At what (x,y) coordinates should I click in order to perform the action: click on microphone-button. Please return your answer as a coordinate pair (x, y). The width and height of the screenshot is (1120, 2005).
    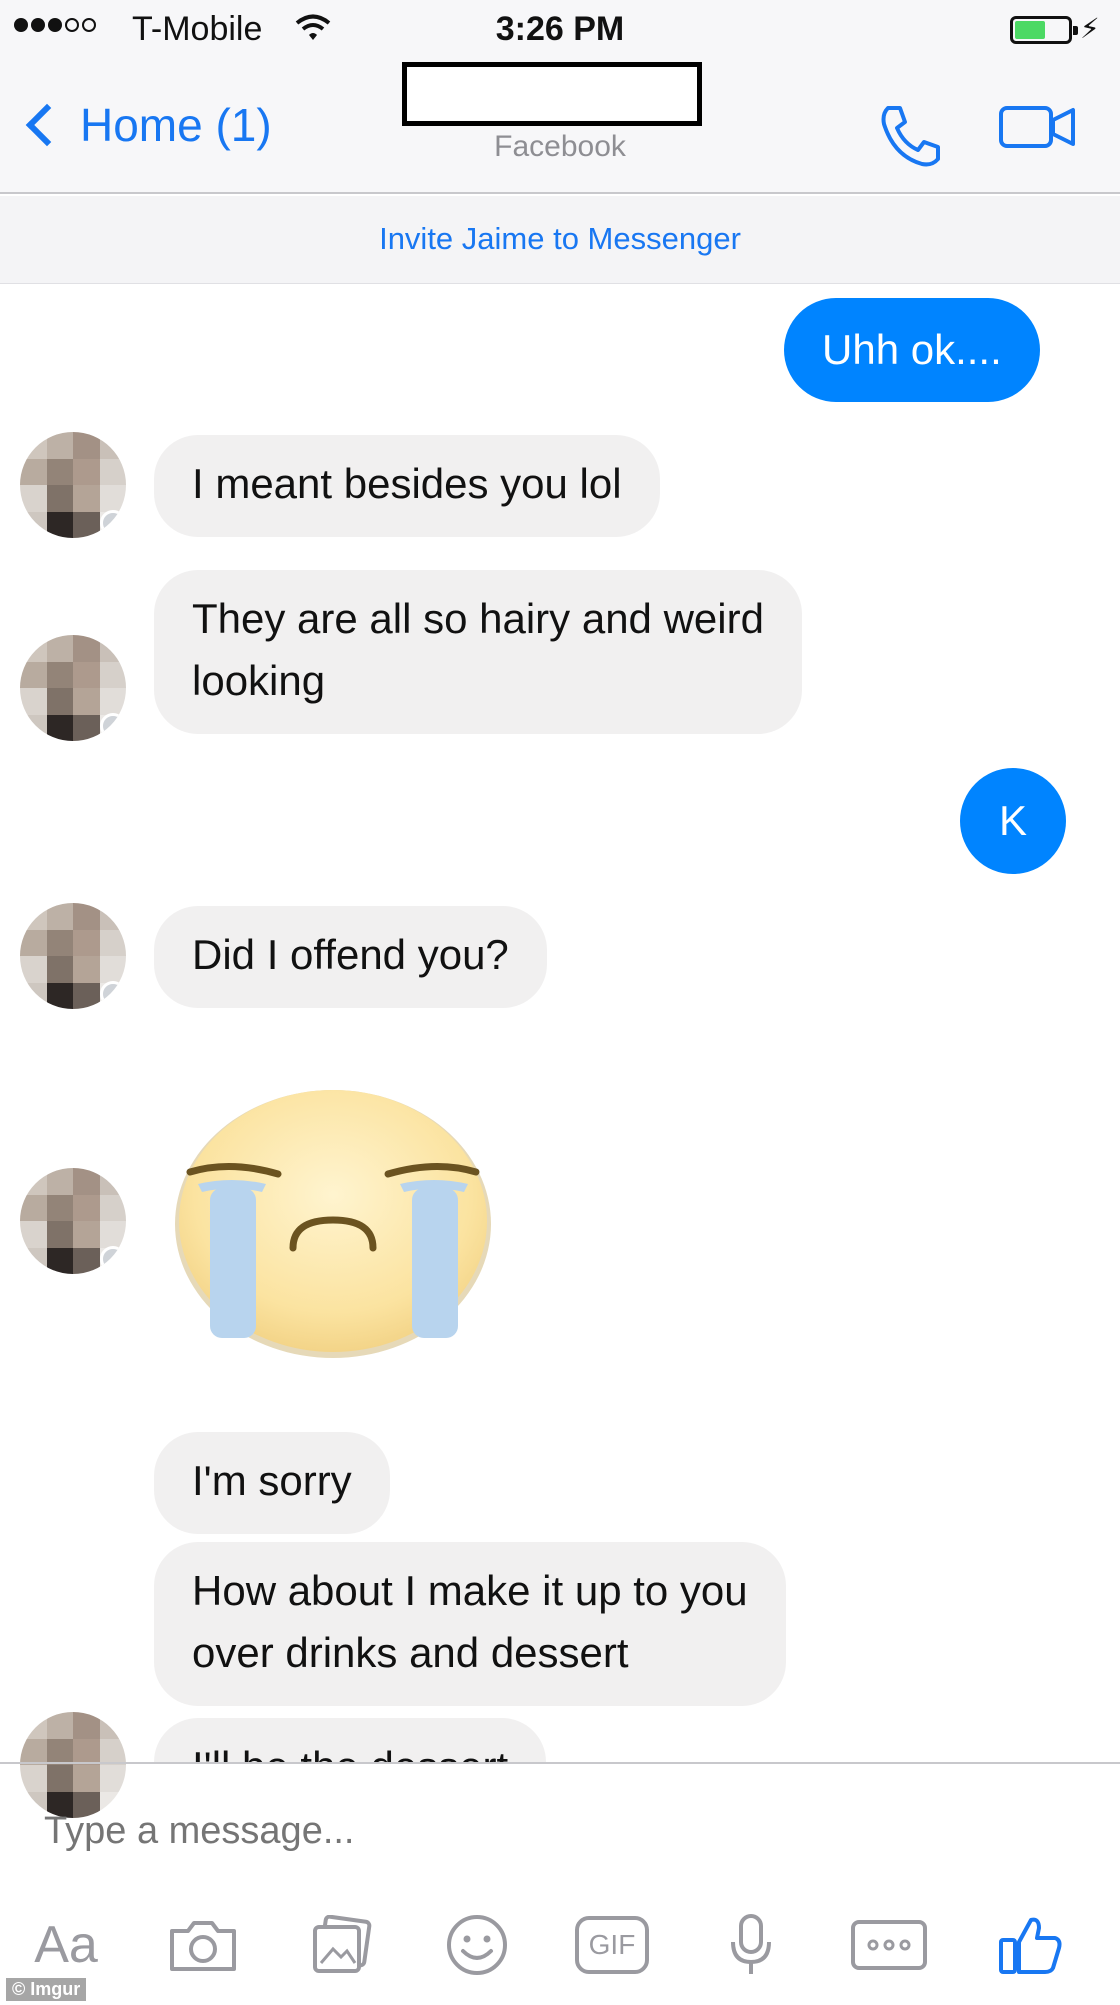
    Looking at the image, I should click on (751, 1945).